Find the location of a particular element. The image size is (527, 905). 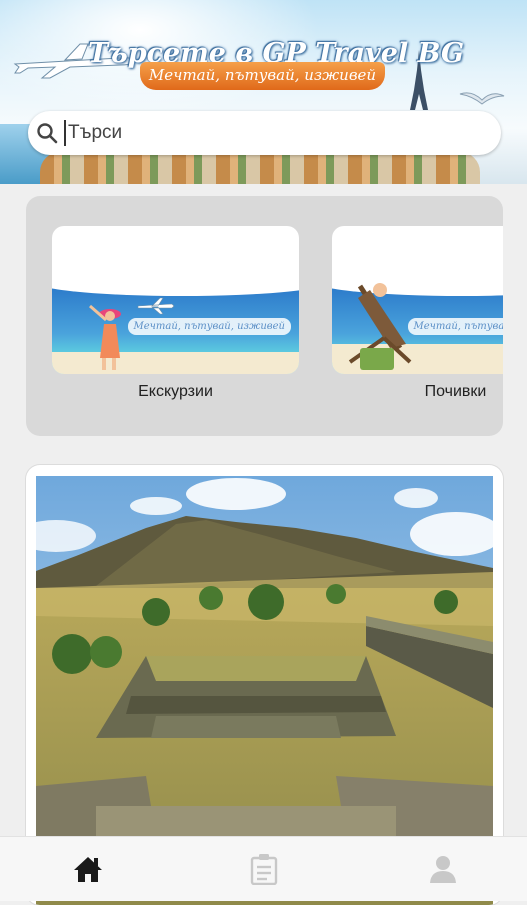

search-input is located at coordinates (267, 133).